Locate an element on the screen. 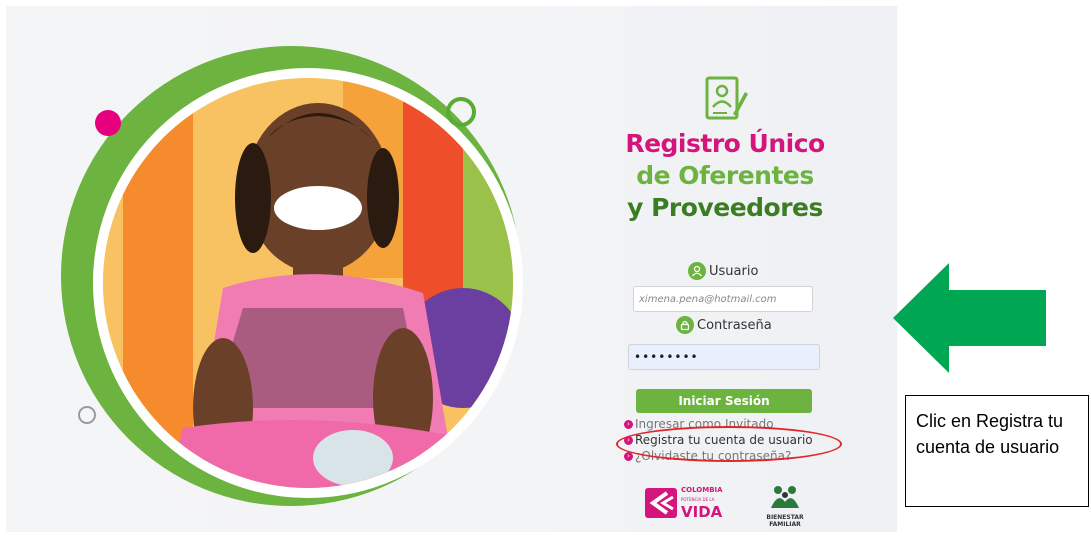  lock-icon is located at coordinates (685, 325).